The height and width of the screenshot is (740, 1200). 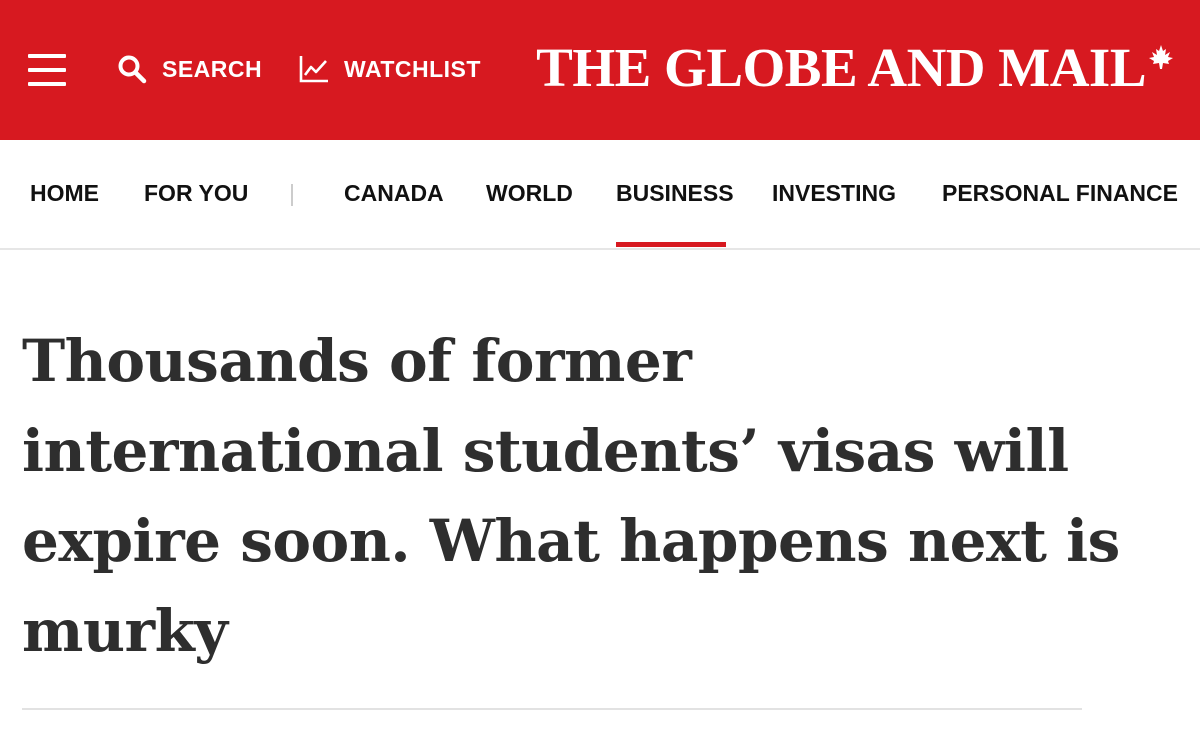 What do you see at coordinates (212, 68) in the screenshot?
I see `search-label: SEARCH` at bounding box center [212, 68].